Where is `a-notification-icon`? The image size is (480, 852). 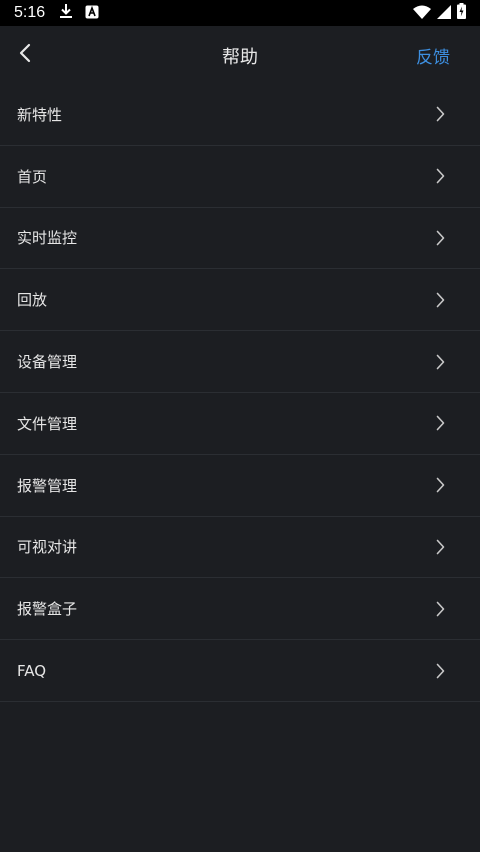
a-notification-icon is located at coordinates (92, 13).